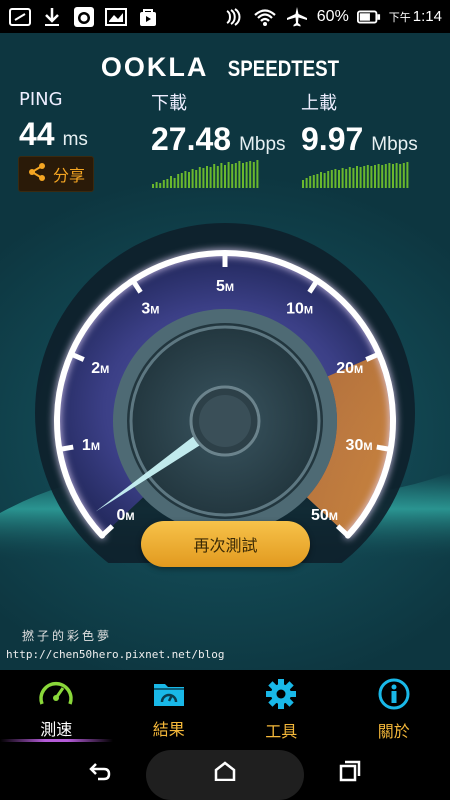  I want to click on upload-metric: 上載 9.97 Mbps, so click(359, 123).